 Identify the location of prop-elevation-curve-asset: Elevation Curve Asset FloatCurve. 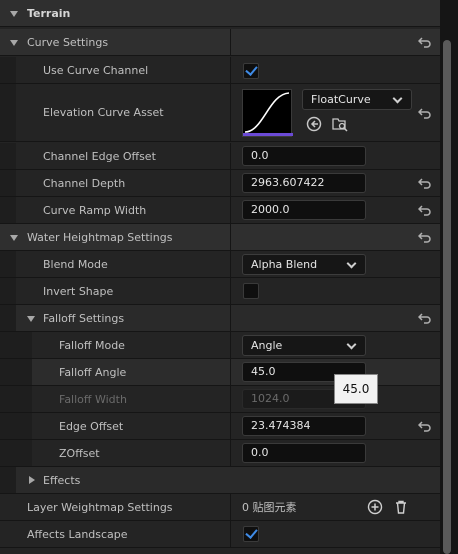
(220, 113).